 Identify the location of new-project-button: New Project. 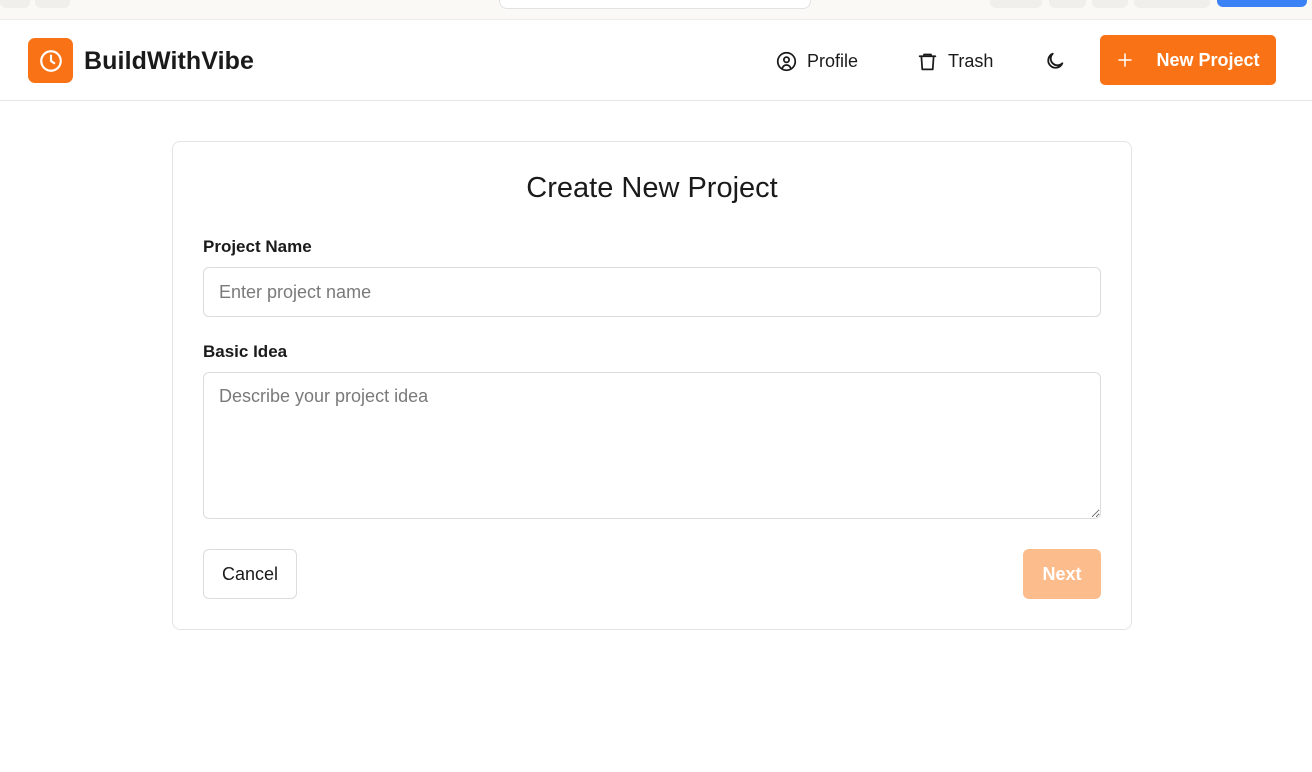
(1188, 60).